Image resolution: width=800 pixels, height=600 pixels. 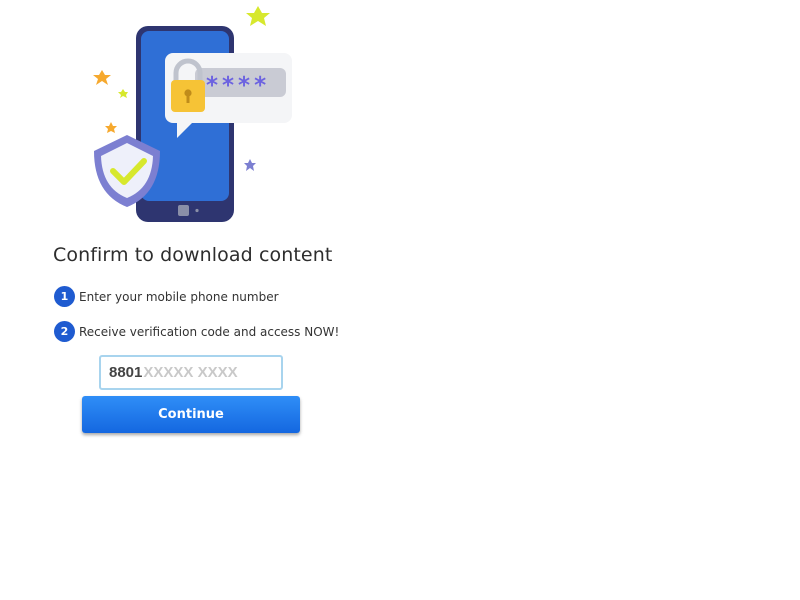 I want to click on phone-number-field: 8801, so click(x=191, y=372).